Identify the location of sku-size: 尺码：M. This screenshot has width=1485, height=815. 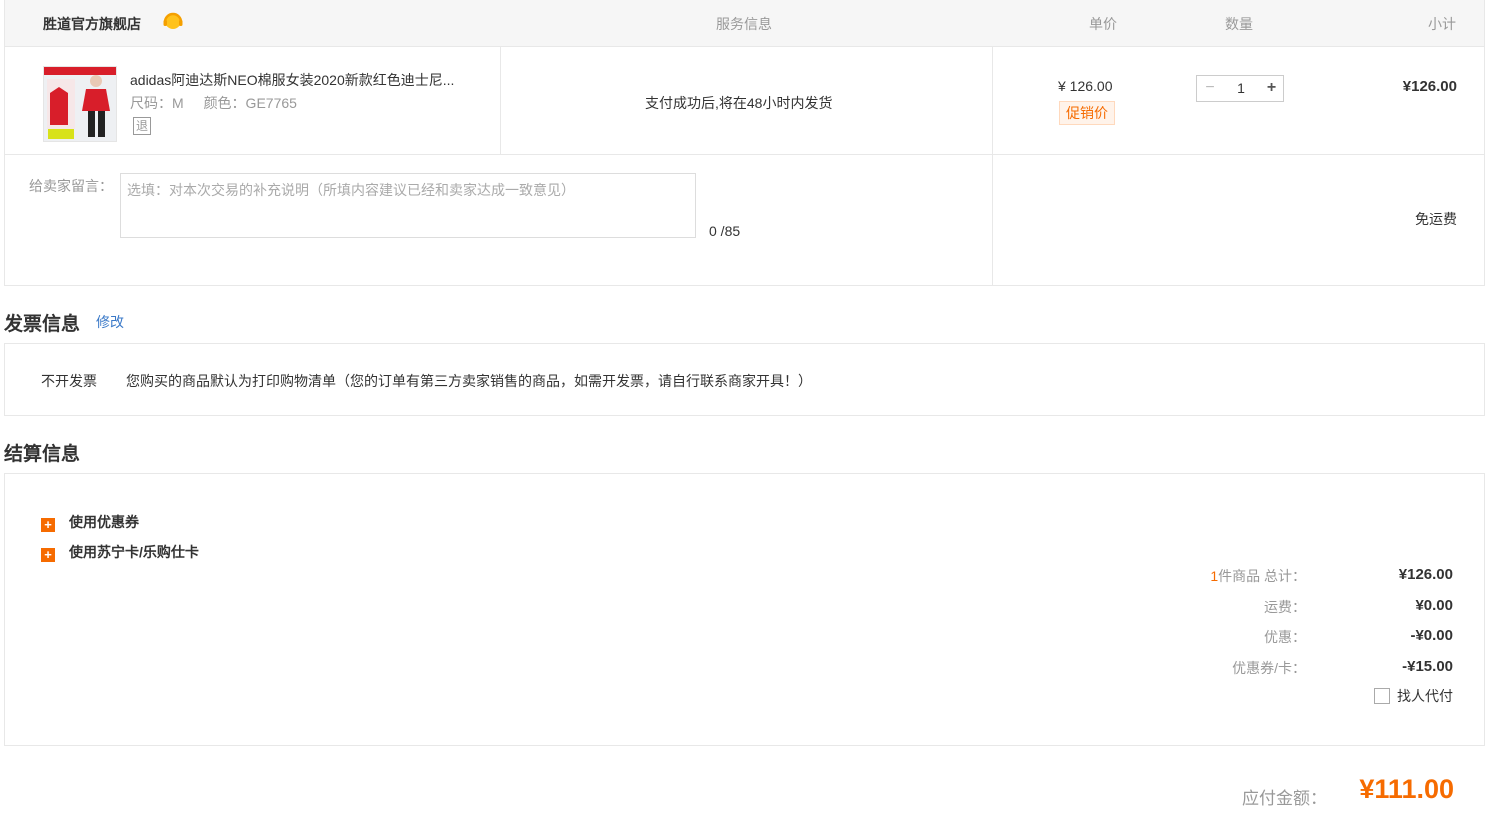
(157, 103).